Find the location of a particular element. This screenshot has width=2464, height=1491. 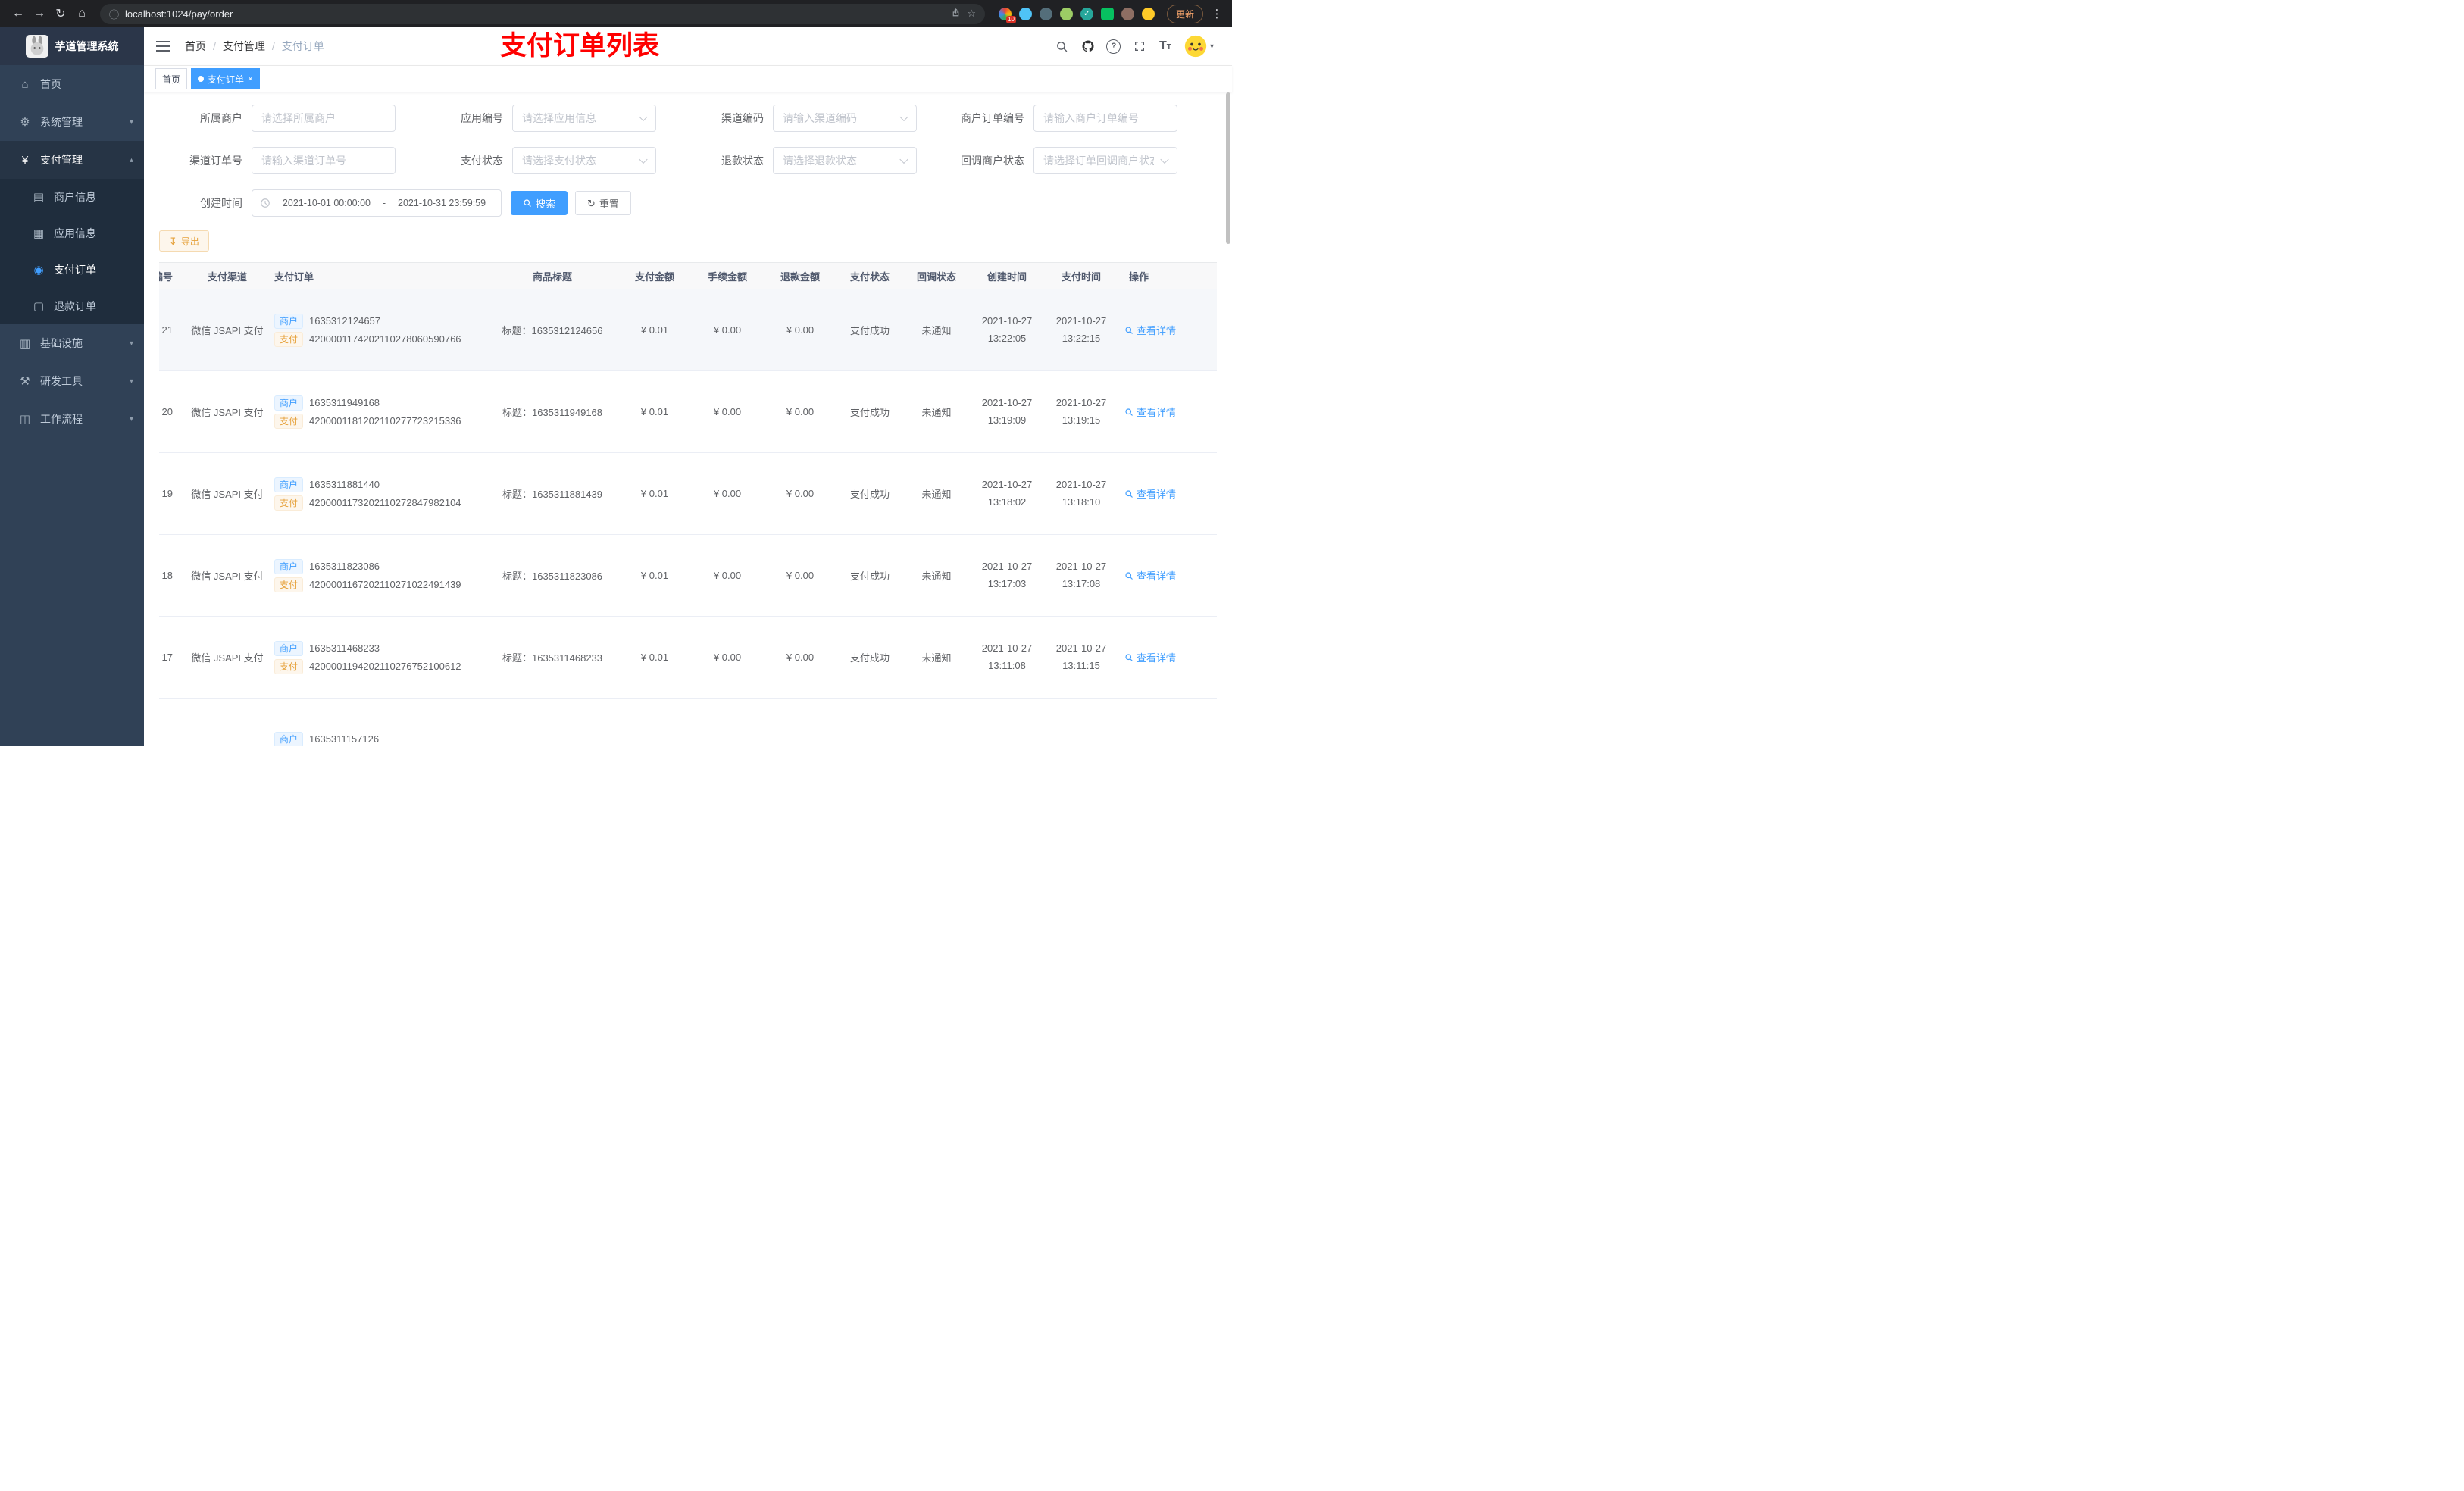

sidebar-item-app-info: ▦ 应用信息 is located at coordinates (72, 233).